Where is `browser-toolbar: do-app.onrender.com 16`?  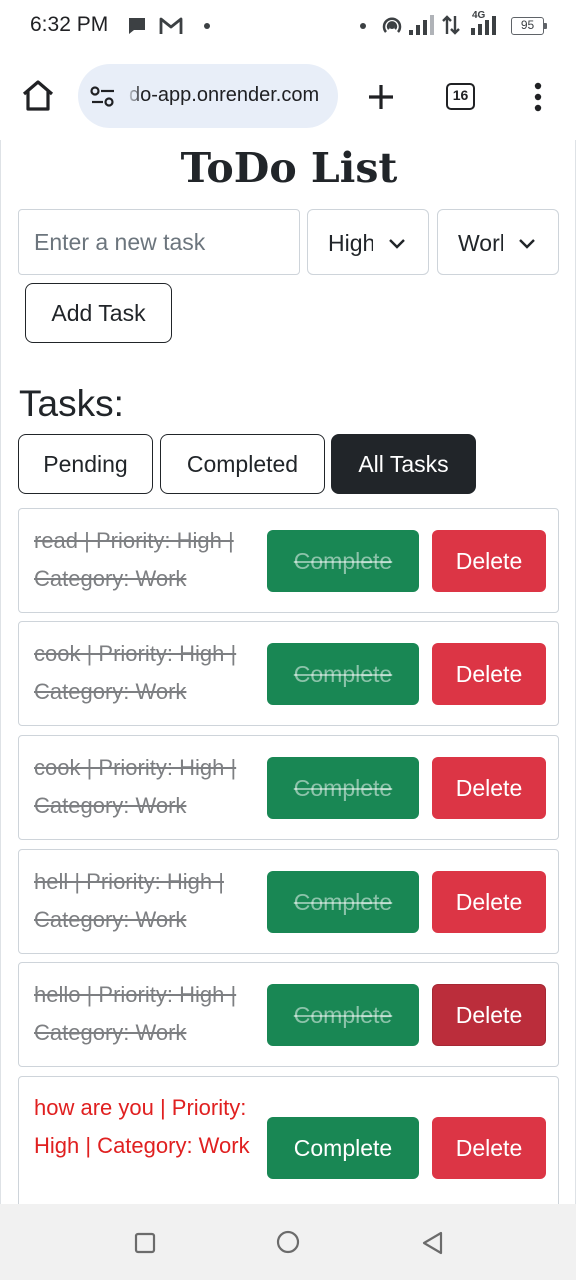
browser-toolbar: do-app.onrender.com 16 is located at coordinates (288, 96).